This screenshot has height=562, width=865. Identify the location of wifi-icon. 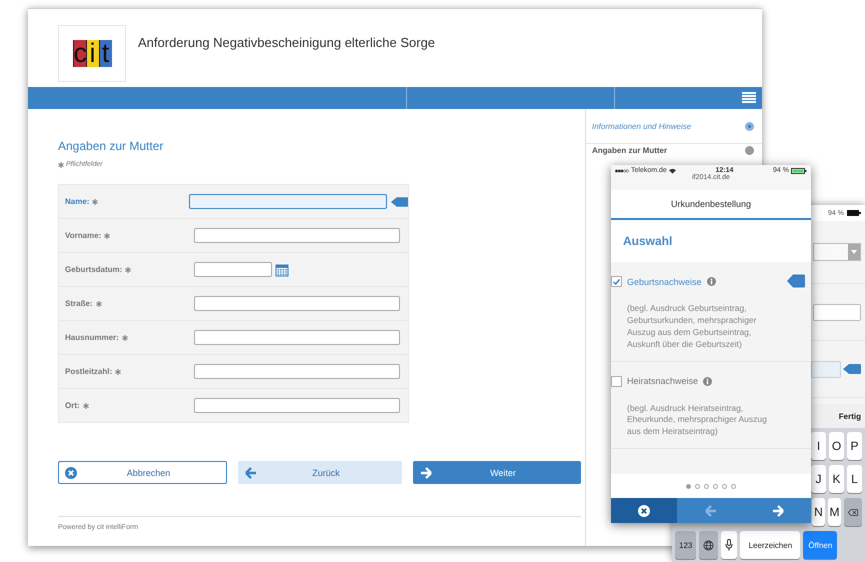
(672, 171).